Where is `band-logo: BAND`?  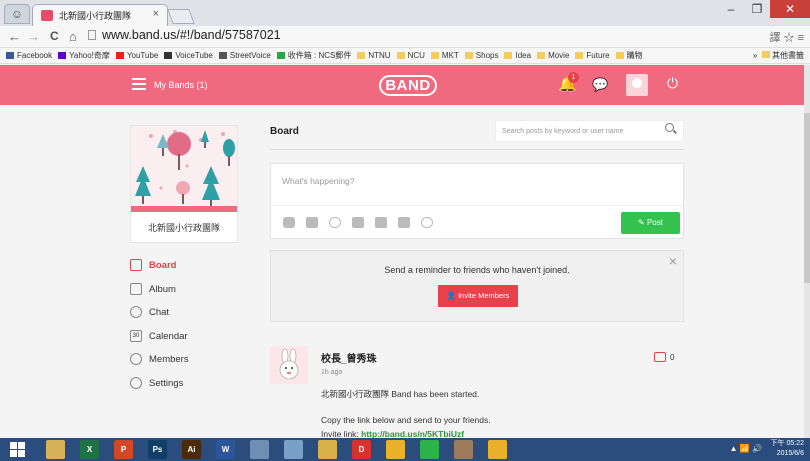
band-logo: BAND is located at coordinates (408, 85).